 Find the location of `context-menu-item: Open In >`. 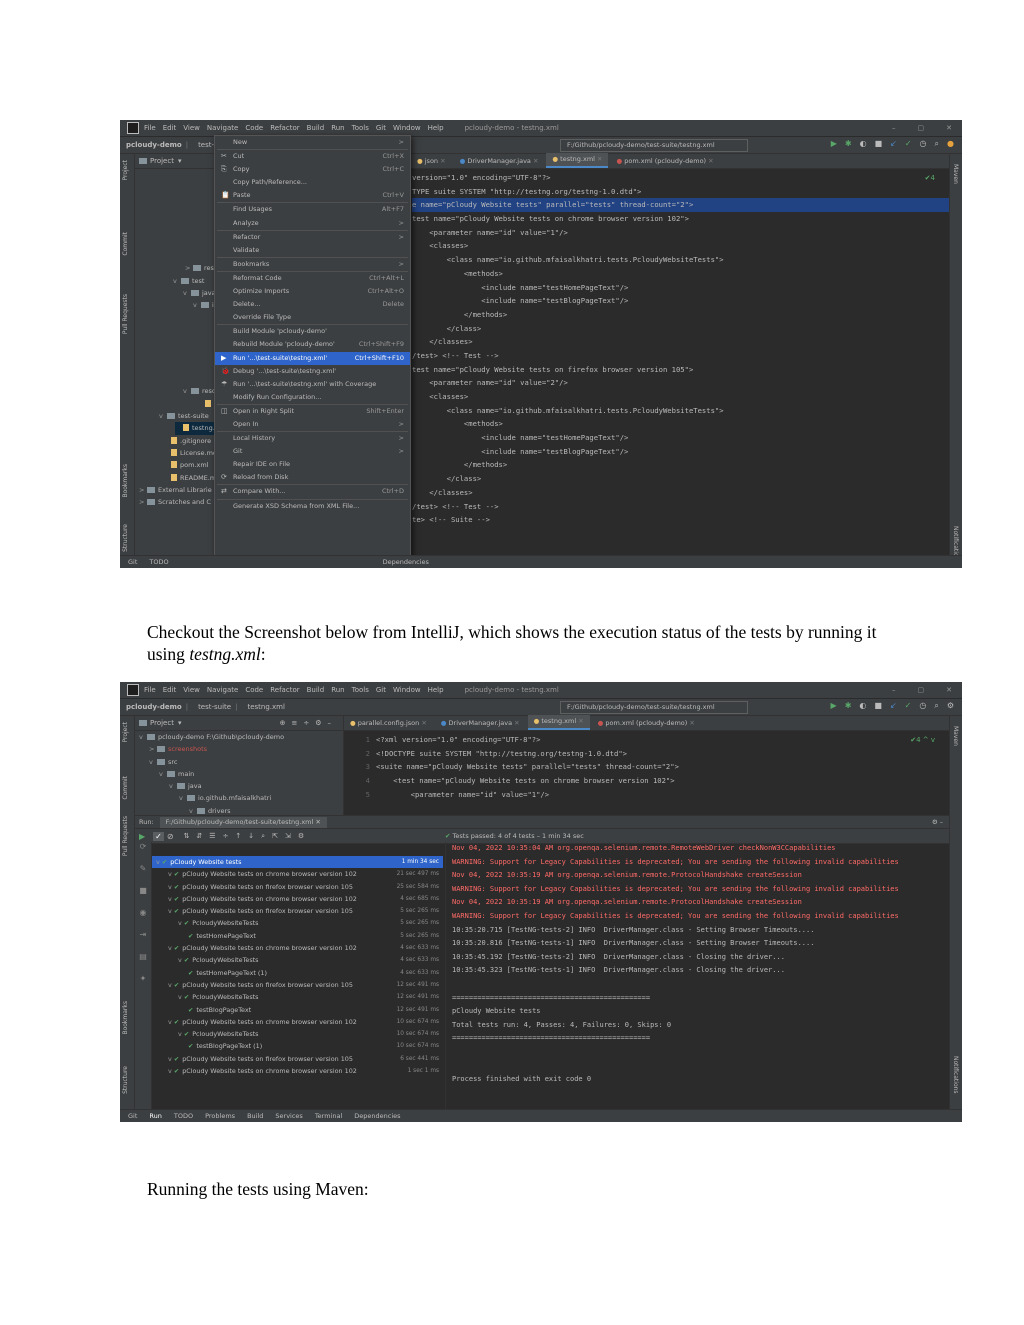

context-menu-item: Open In > is located at coordinates (312, 424).